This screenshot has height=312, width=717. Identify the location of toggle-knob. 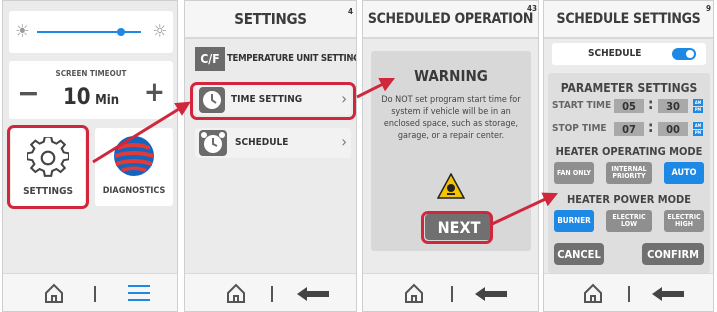
(690, 54).